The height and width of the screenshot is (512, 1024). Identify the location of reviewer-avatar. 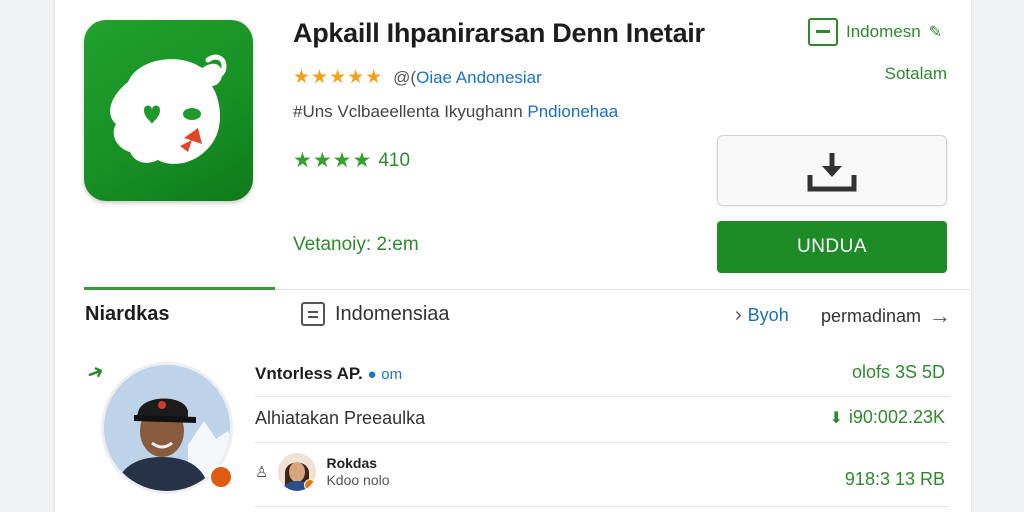
(297, 472).